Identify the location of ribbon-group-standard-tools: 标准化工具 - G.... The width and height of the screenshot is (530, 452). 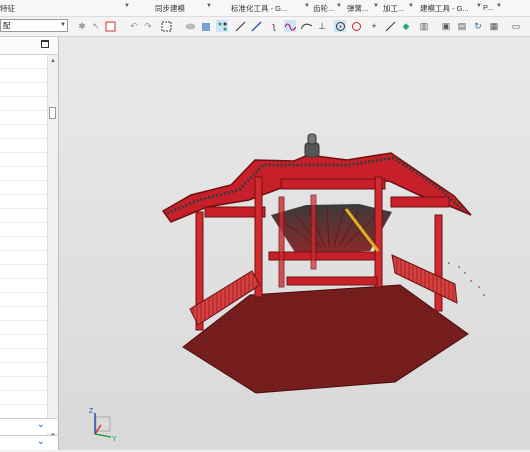
(259, 8).